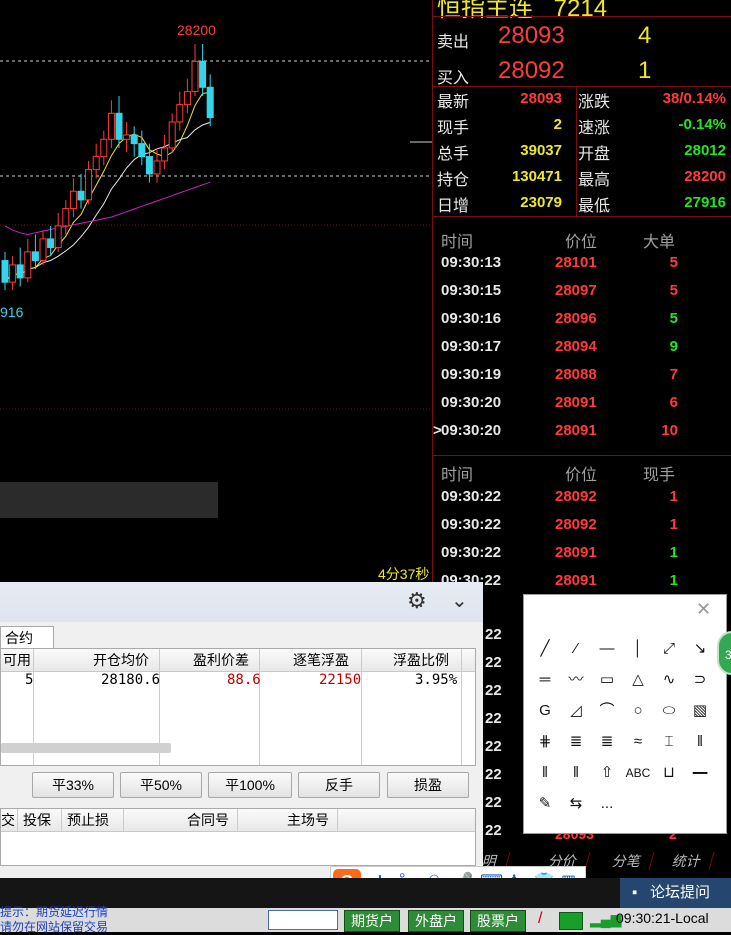  I want to click on contract-name: 恒指主连, so click(485, 11).